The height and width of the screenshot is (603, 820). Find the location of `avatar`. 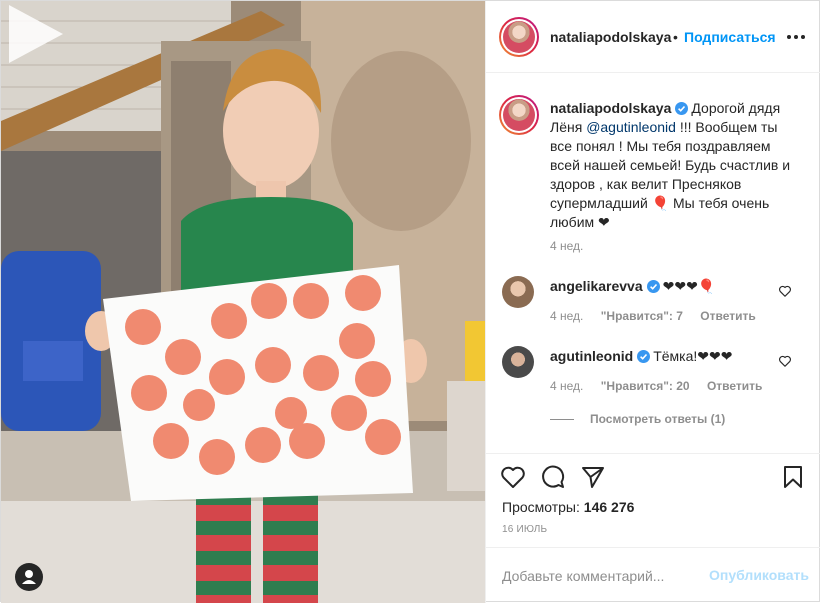

avatar is located at coordinates (519, 37).